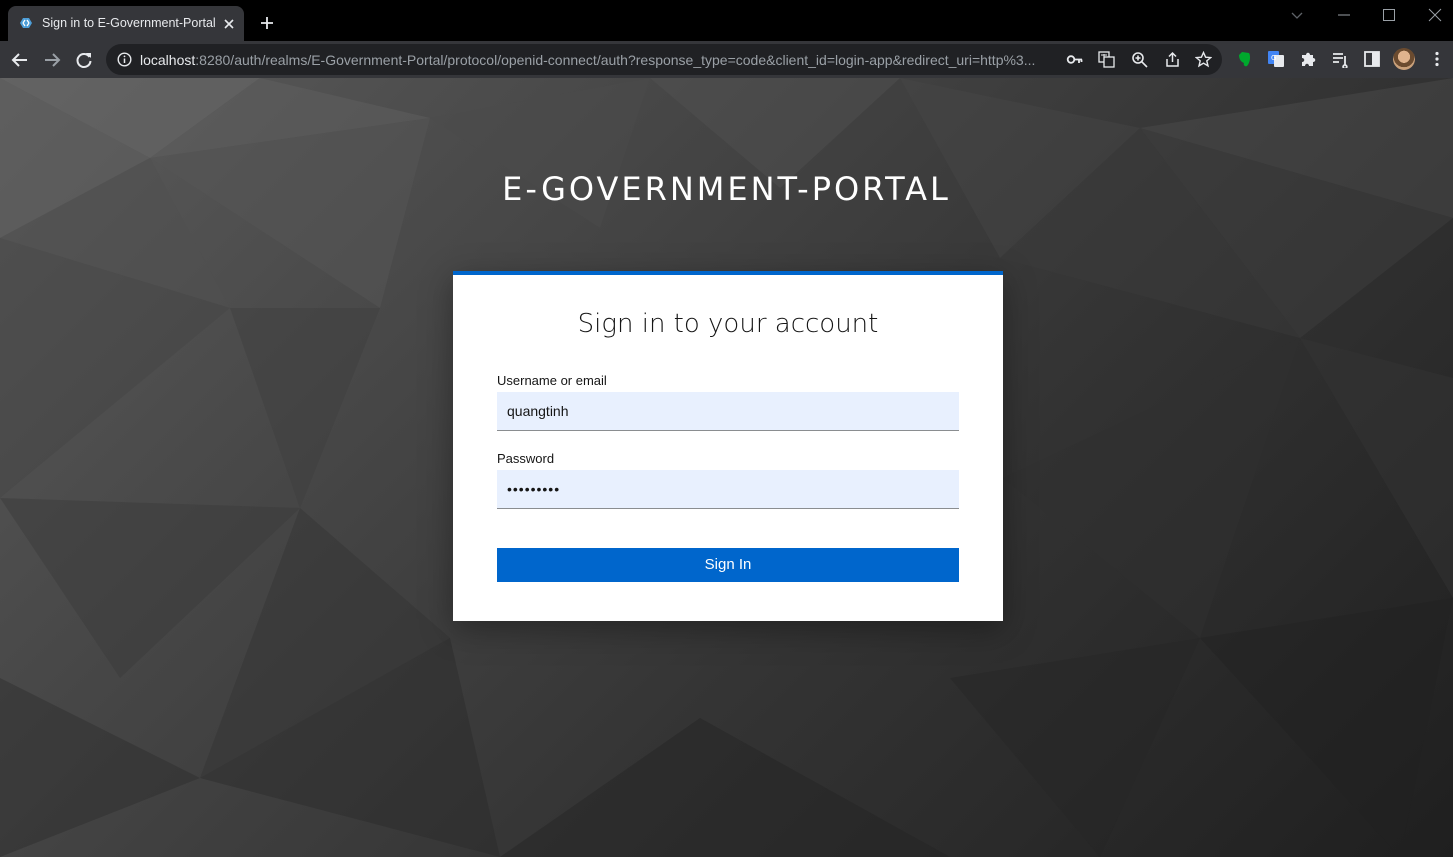 The height and width of the screenshot is (857, 1453). What do you see at coordinates (1297, 15) in the screenshot?
I see `chevron-down-icon` at bounding box center [1297, 15].